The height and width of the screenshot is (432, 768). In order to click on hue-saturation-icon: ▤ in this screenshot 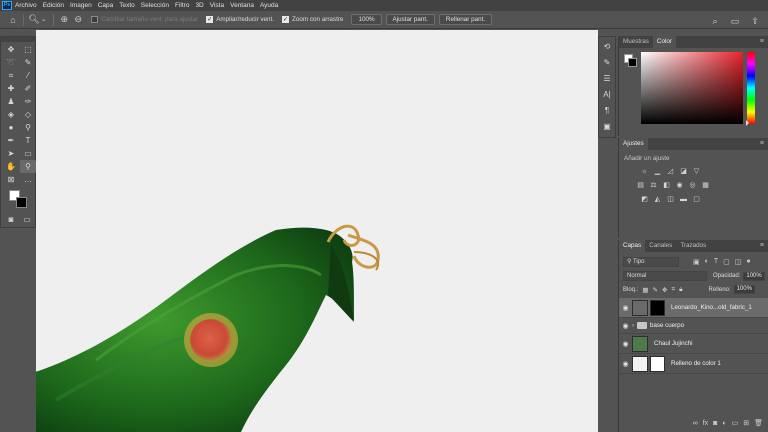, I will do `click(640, 185)`.